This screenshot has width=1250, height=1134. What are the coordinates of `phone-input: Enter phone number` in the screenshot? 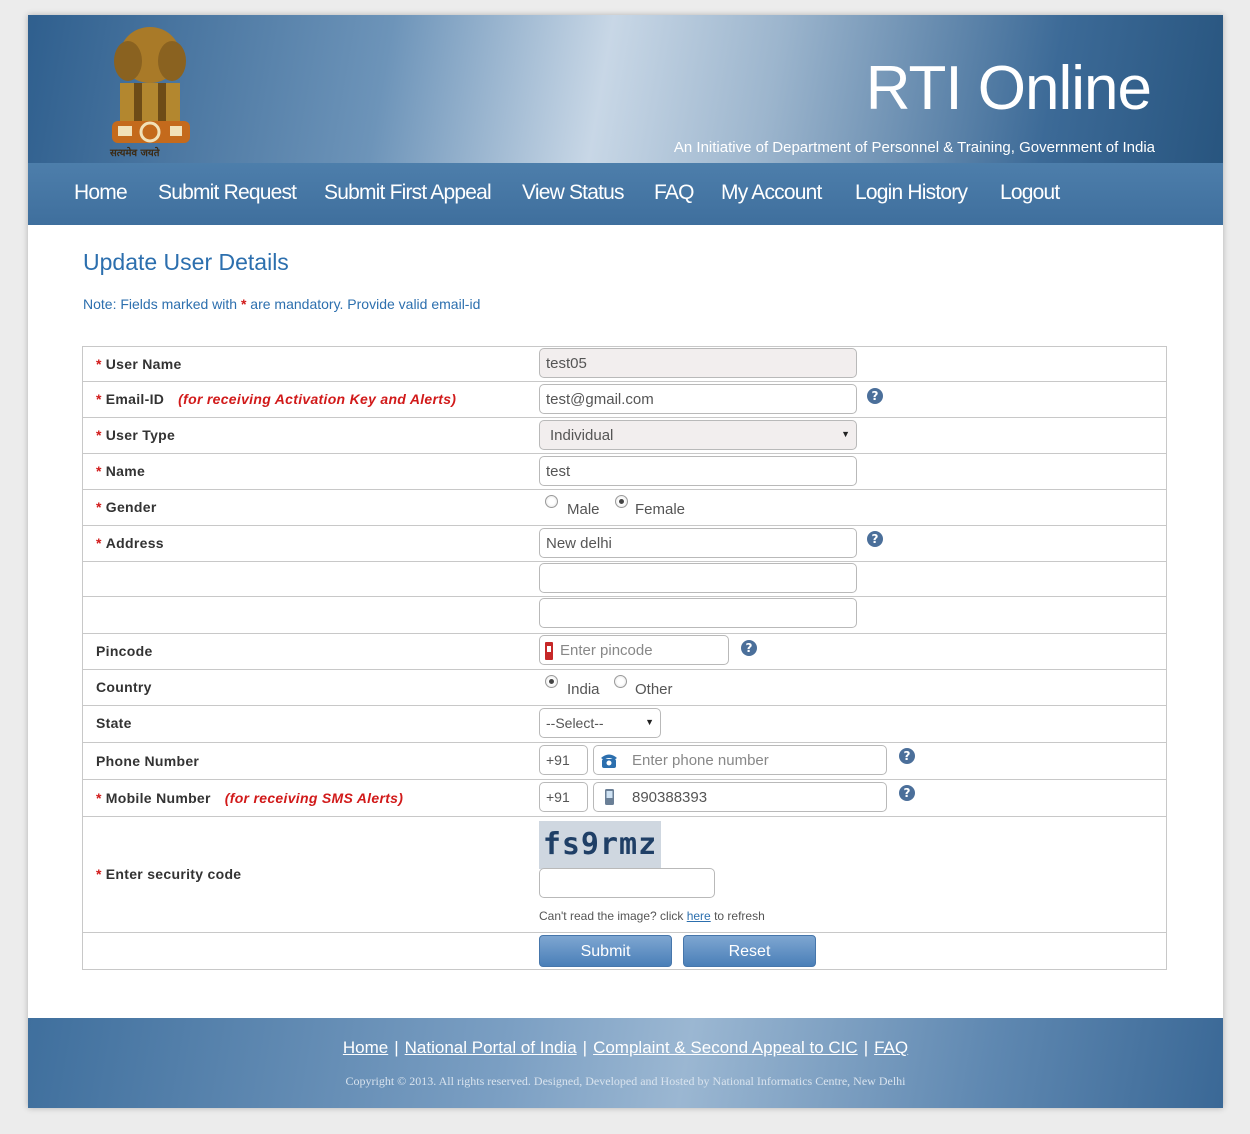 It's located at (740, 760).